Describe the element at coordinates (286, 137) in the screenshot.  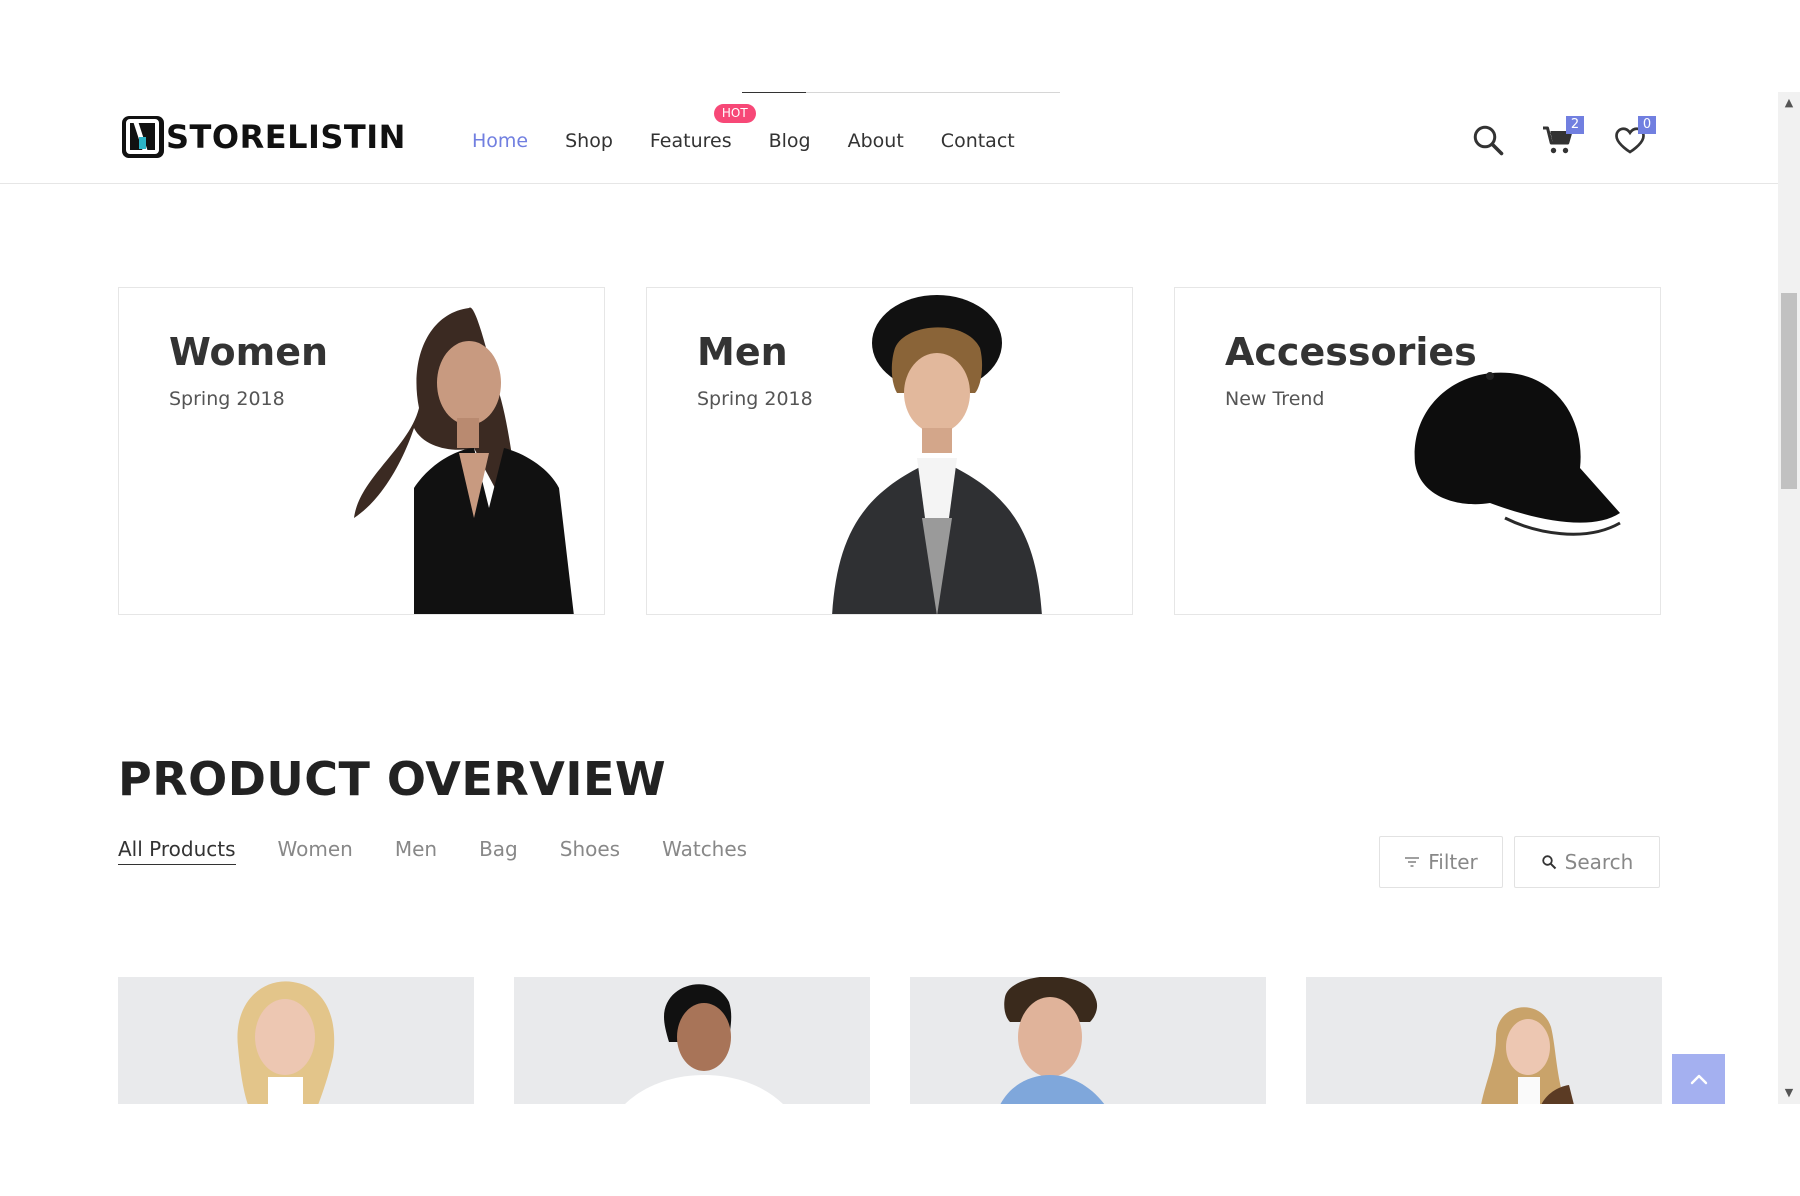
I see `logo-text: STORELISTIN` at that location.